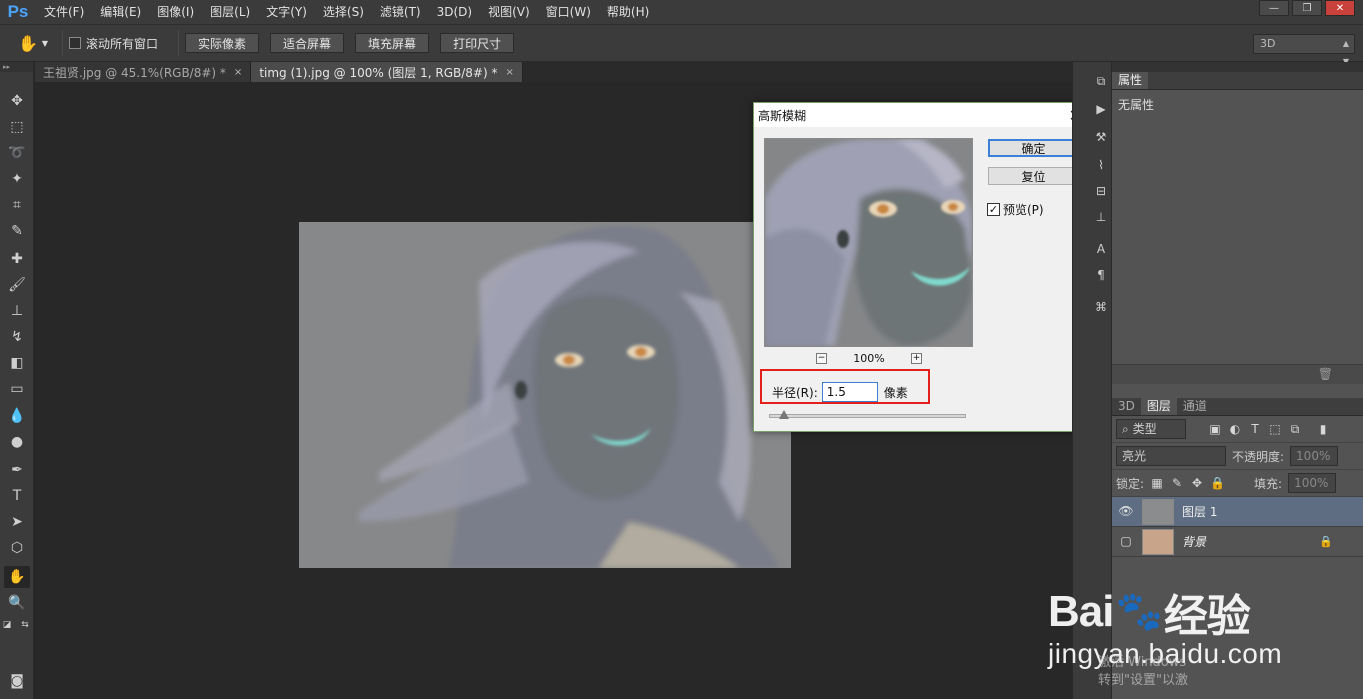 This screenshot has width=1363, height=699. Describe the element at coordinates (1151, 429) in the screenshot. I see `filter-kind-select: ⌕ 类型` at that location.